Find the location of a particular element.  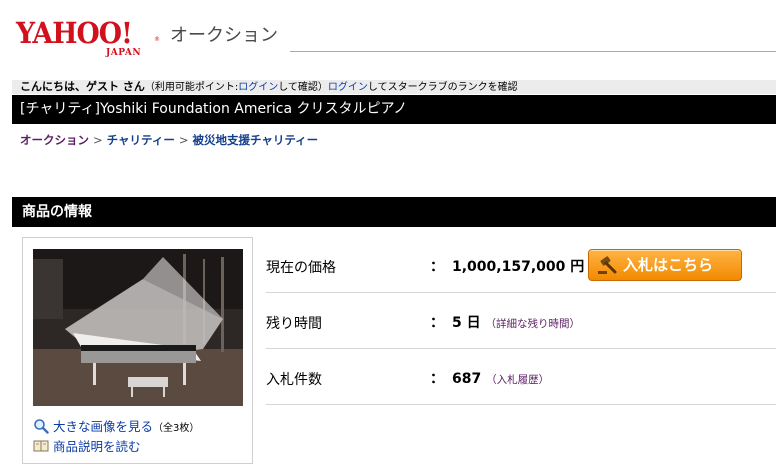

remaining-time-value: ： 5 日 （詳細な残り時間） is located at coordinates (505, 323).